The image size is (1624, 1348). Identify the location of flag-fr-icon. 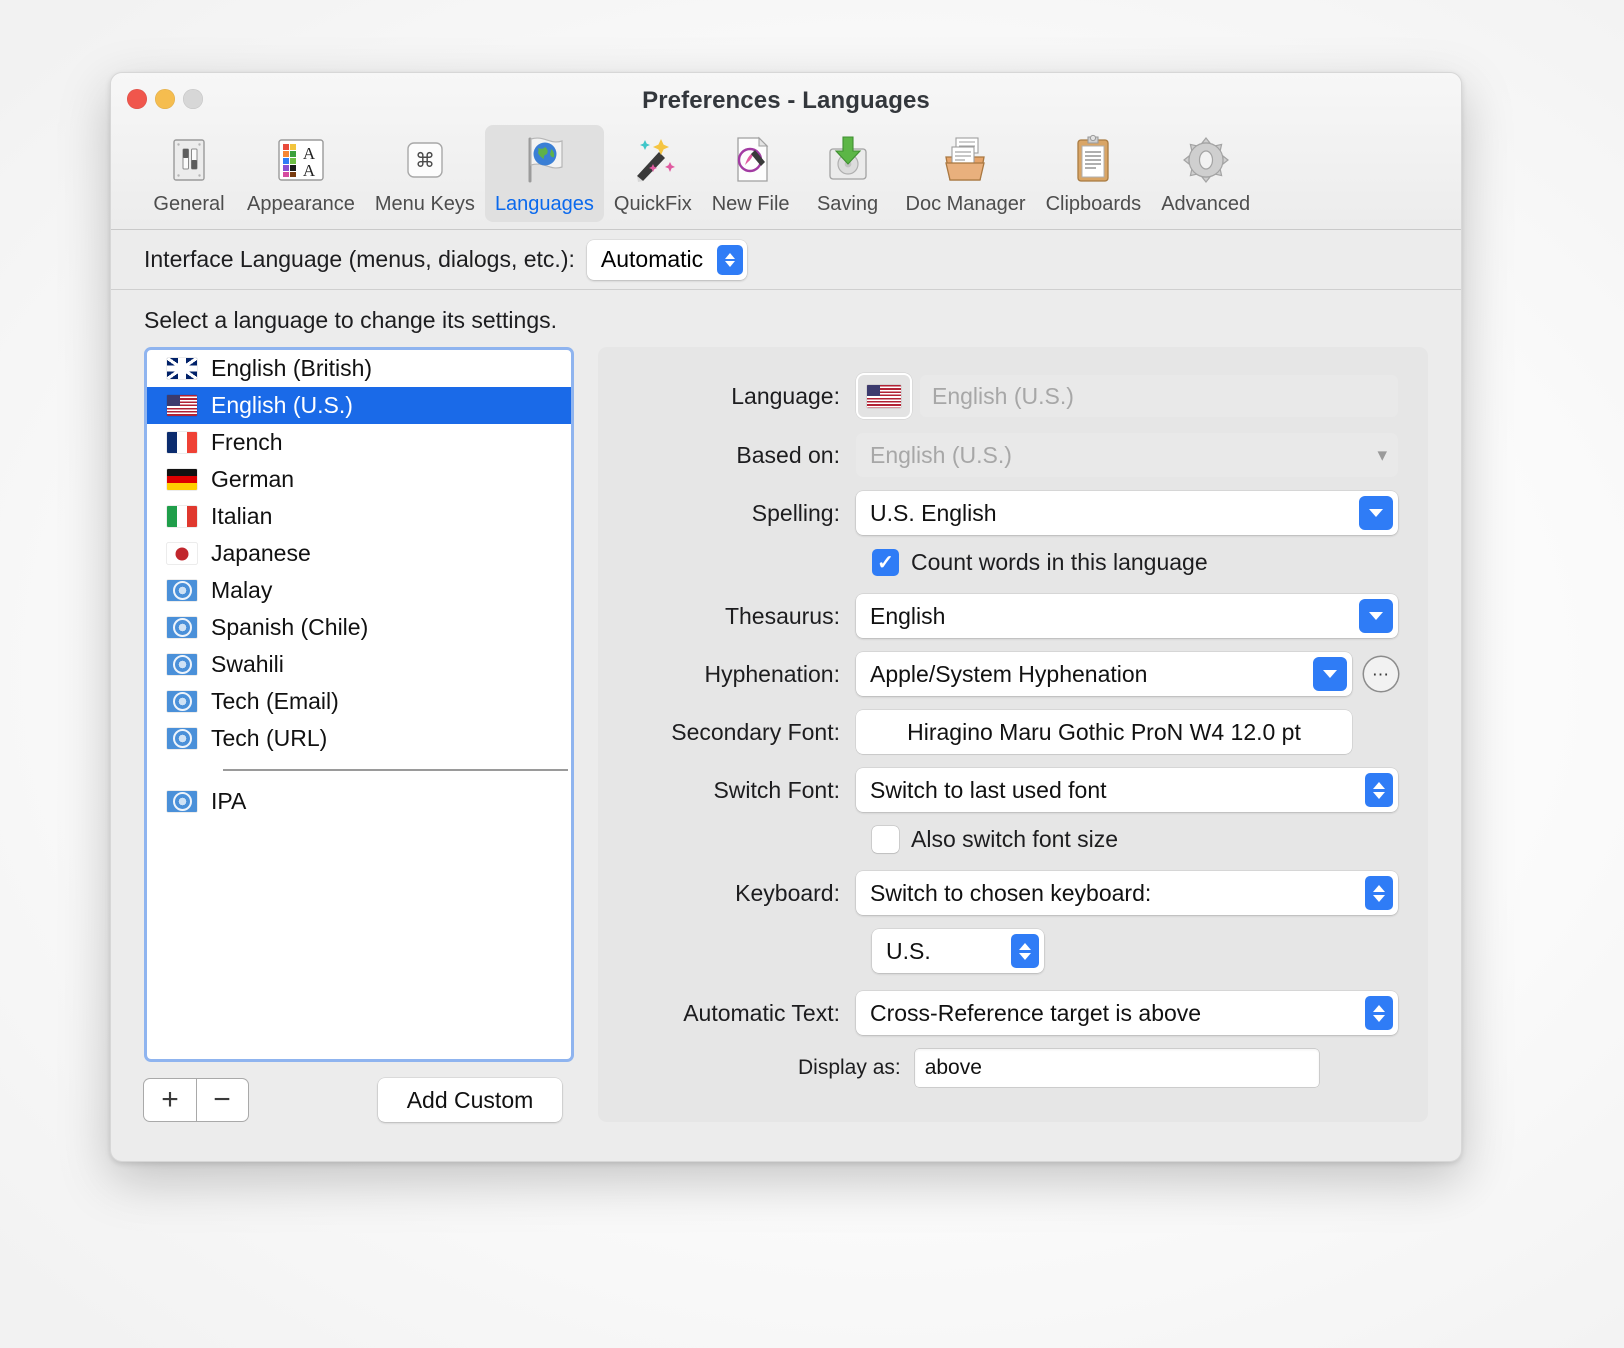
(182, 442).